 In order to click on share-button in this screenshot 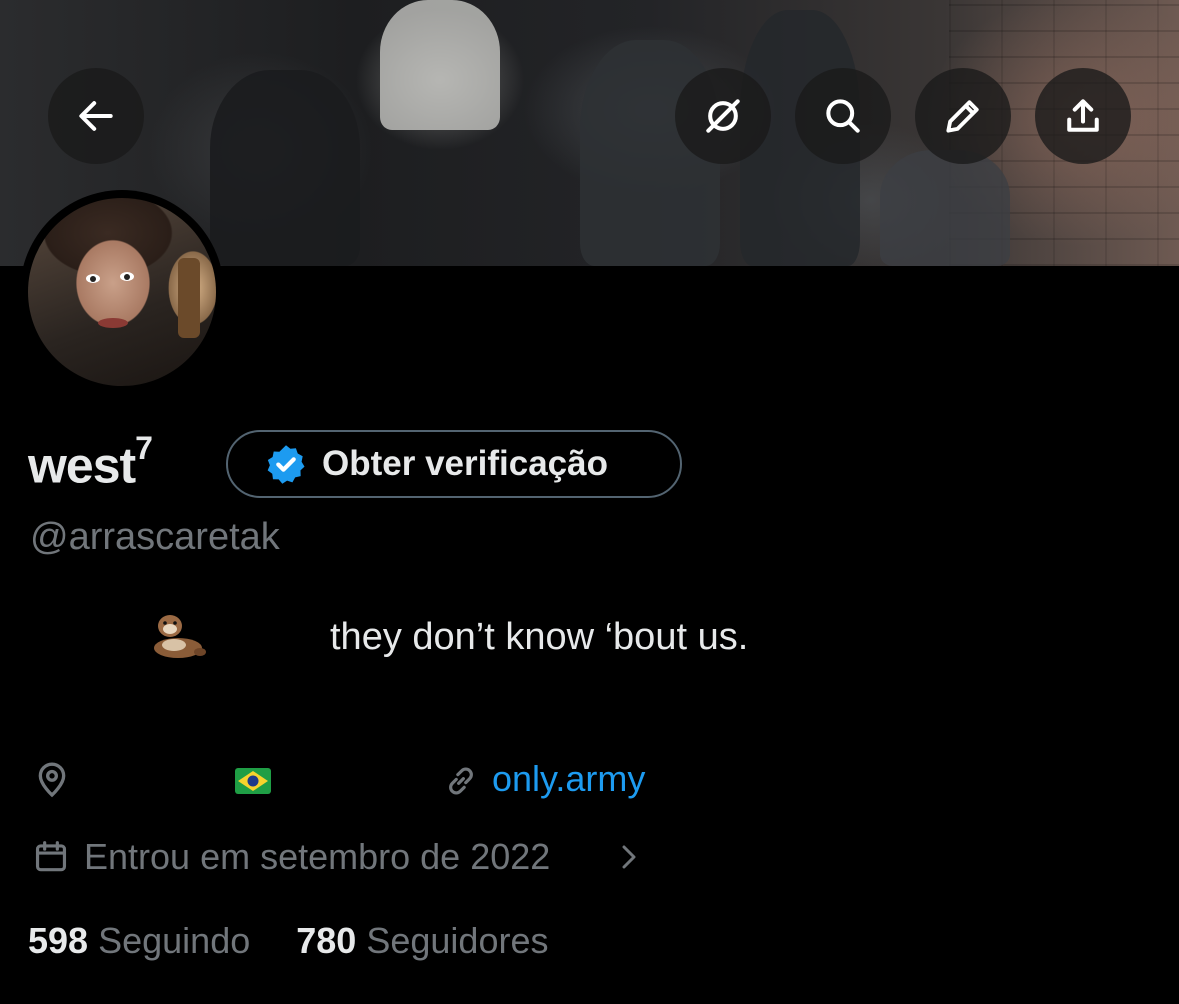, I will do `click(1083, 116)`.